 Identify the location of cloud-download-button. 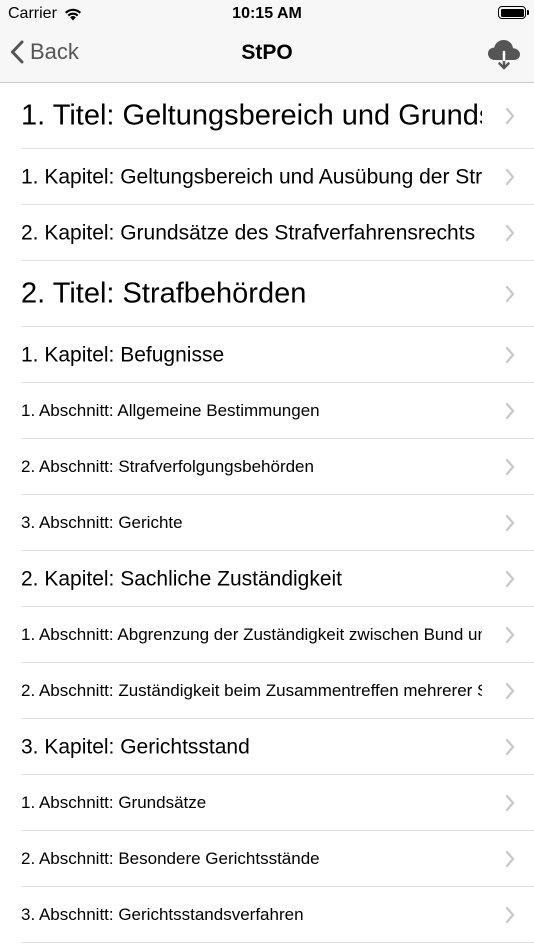
(504, 54).